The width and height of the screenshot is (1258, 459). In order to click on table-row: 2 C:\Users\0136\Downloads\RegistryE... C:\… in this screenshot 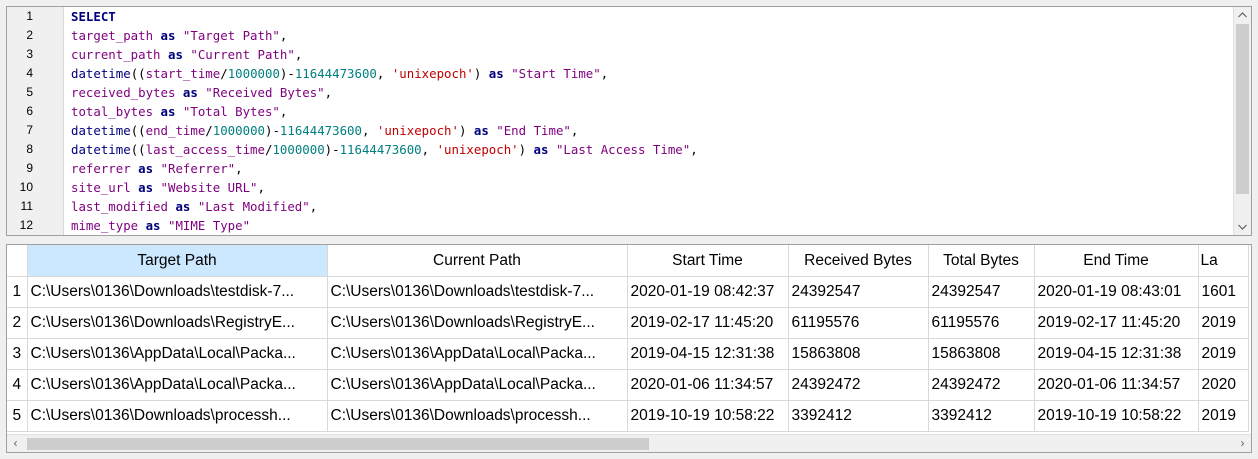, I will do `click(628, 323)`.